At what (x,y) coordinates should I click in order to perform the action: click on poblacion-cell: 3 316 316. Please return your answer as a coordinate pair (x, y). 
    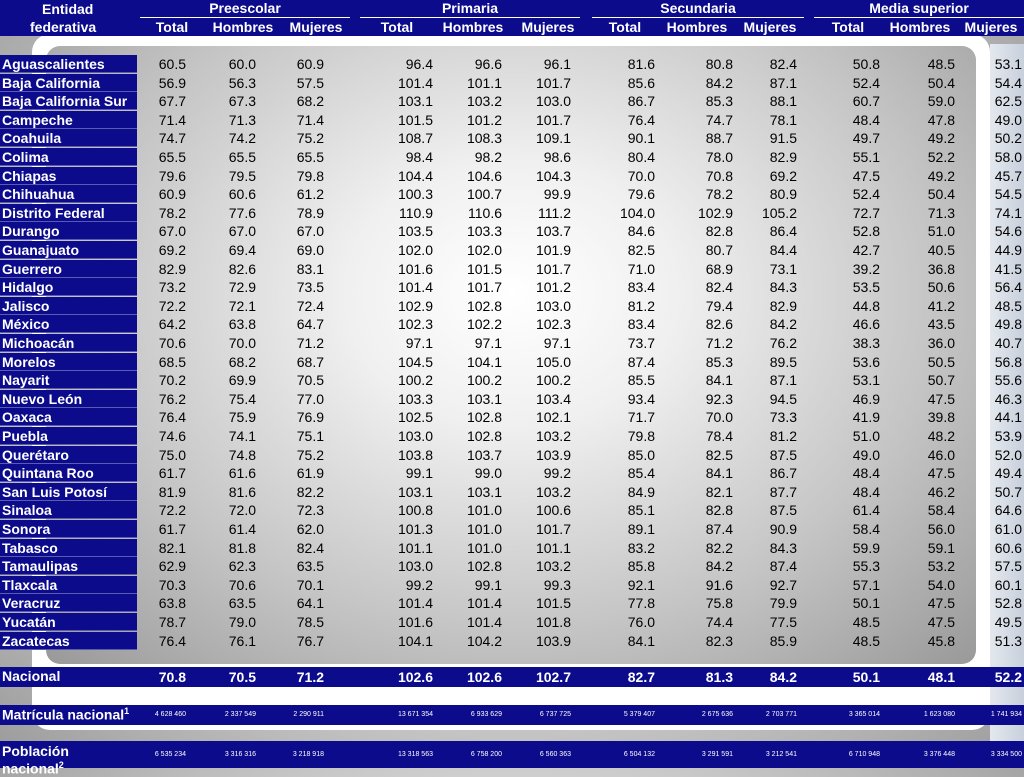
    Looking at the image, I should click on (240, 754).